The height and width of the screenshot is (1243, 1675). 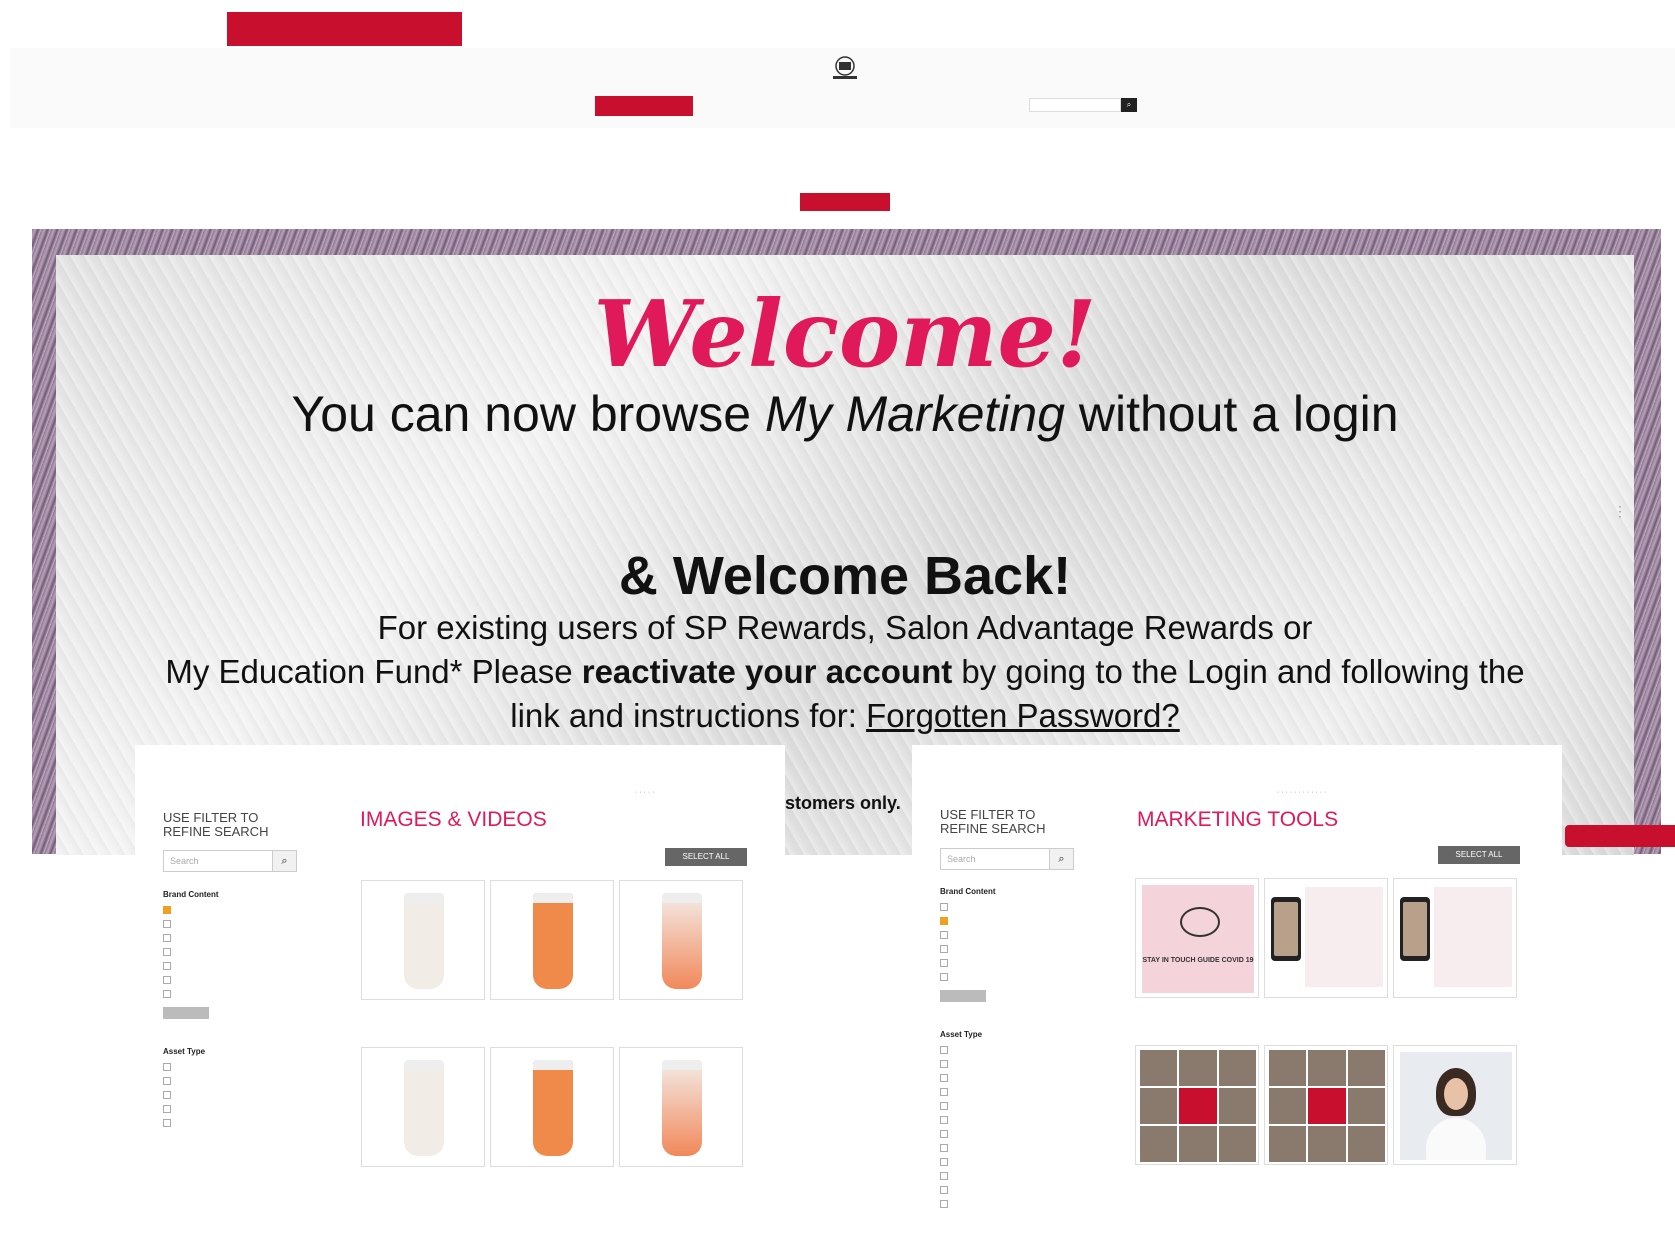 I want to click on forgotten-password-link: Forgotten Password?, so click(x=1023, y=715).